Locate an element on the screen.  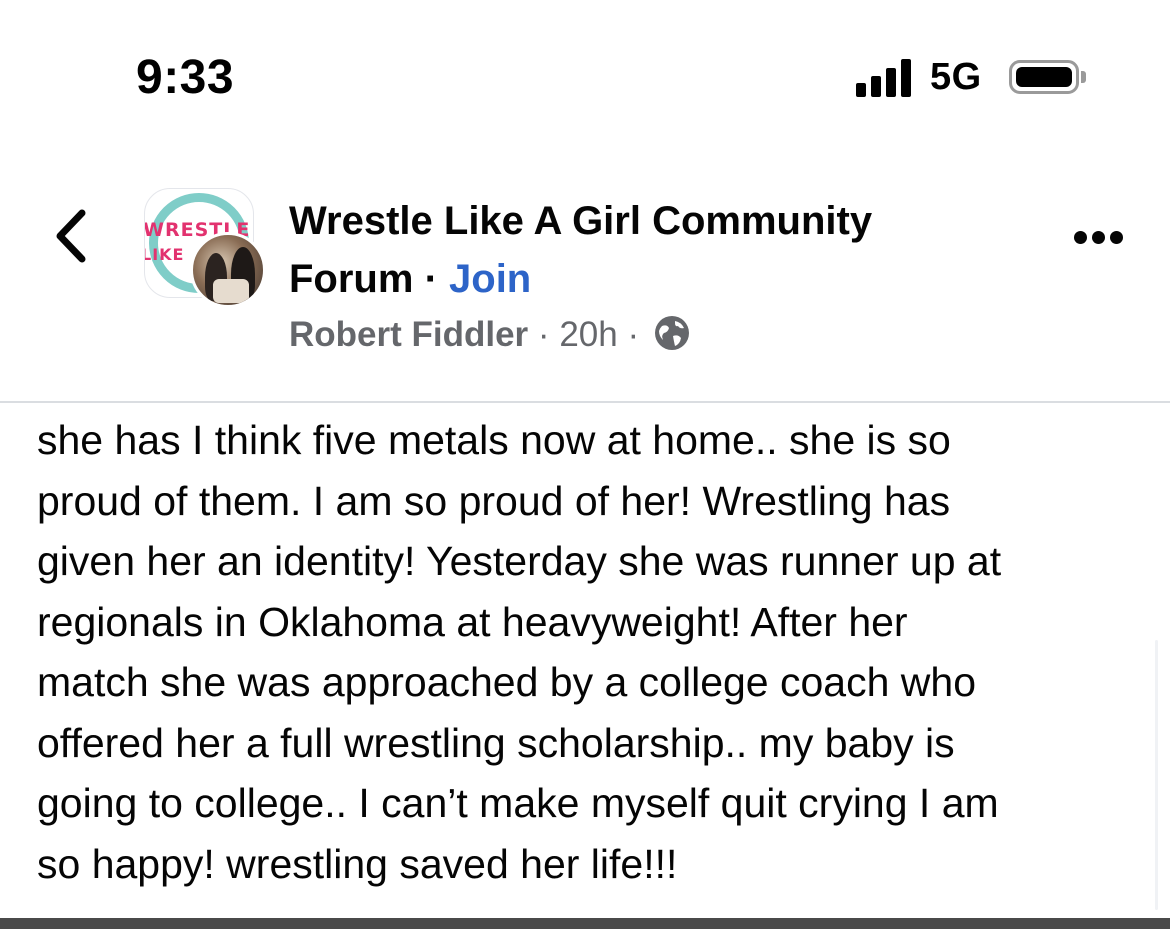
bottom-media-edge is located at coordinates (585, 923).